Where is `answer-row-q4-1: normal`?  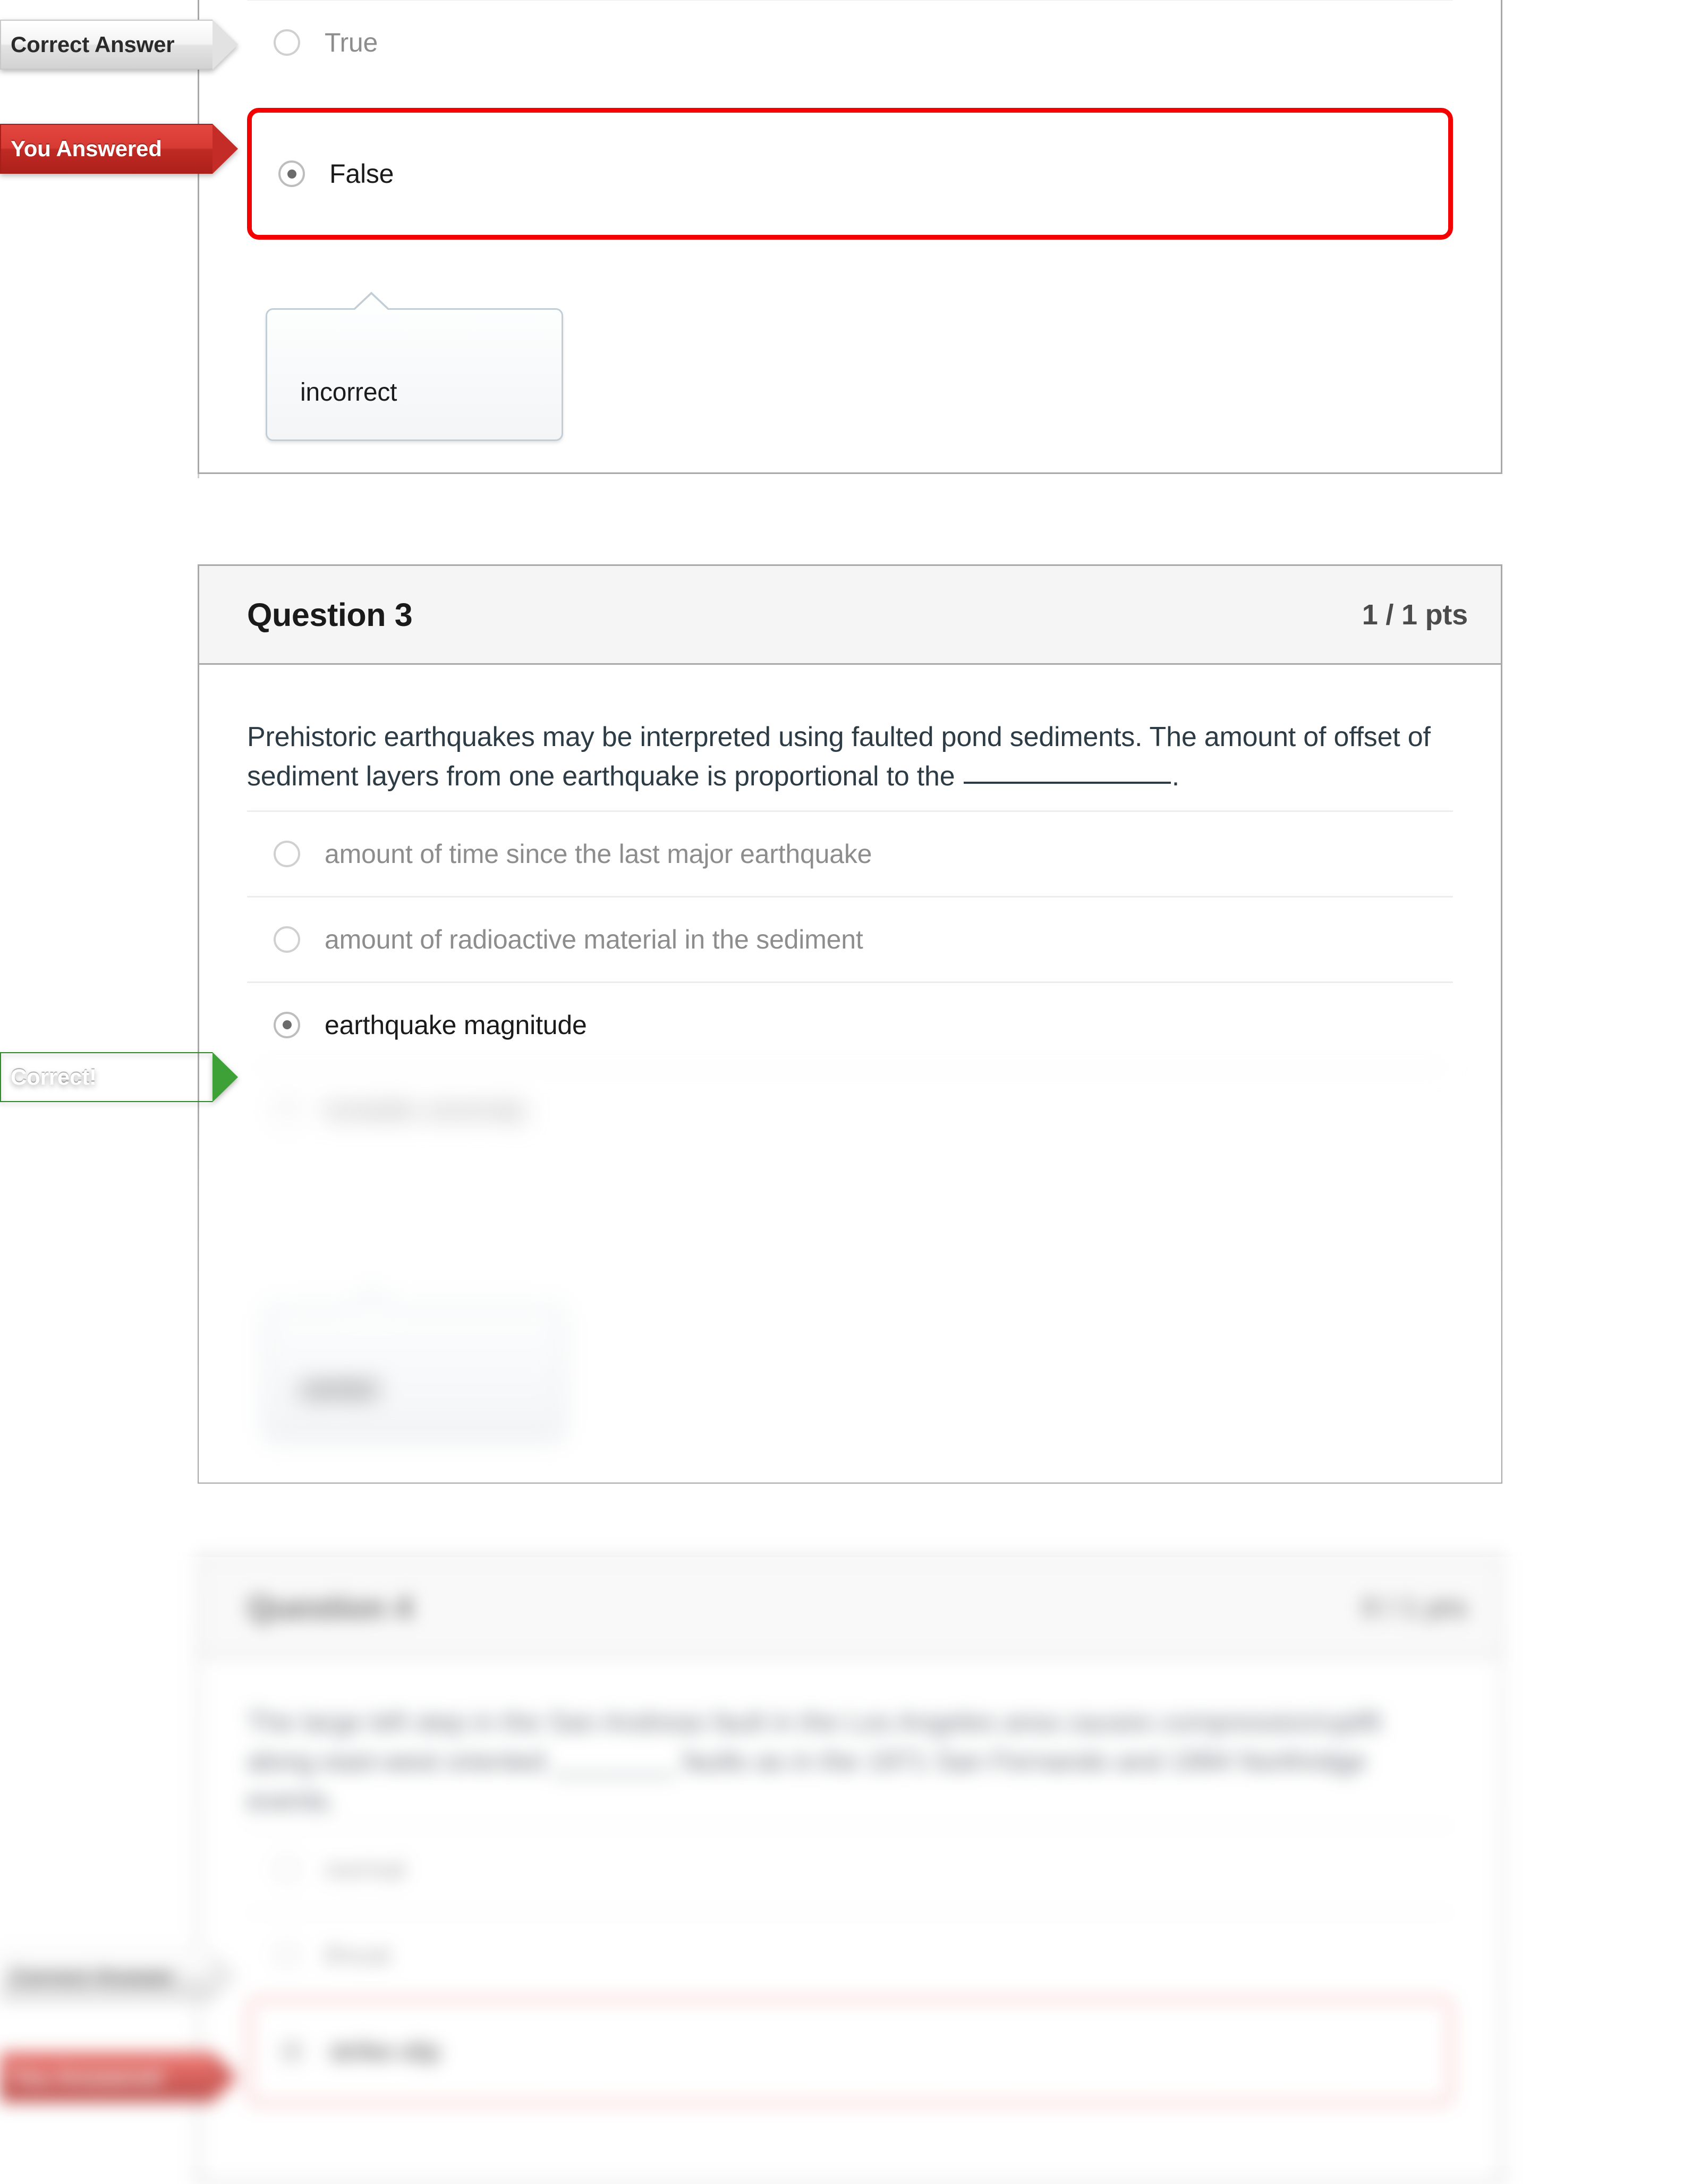
answer-row-q4-1: normal is located at coordinates (850, 1868).